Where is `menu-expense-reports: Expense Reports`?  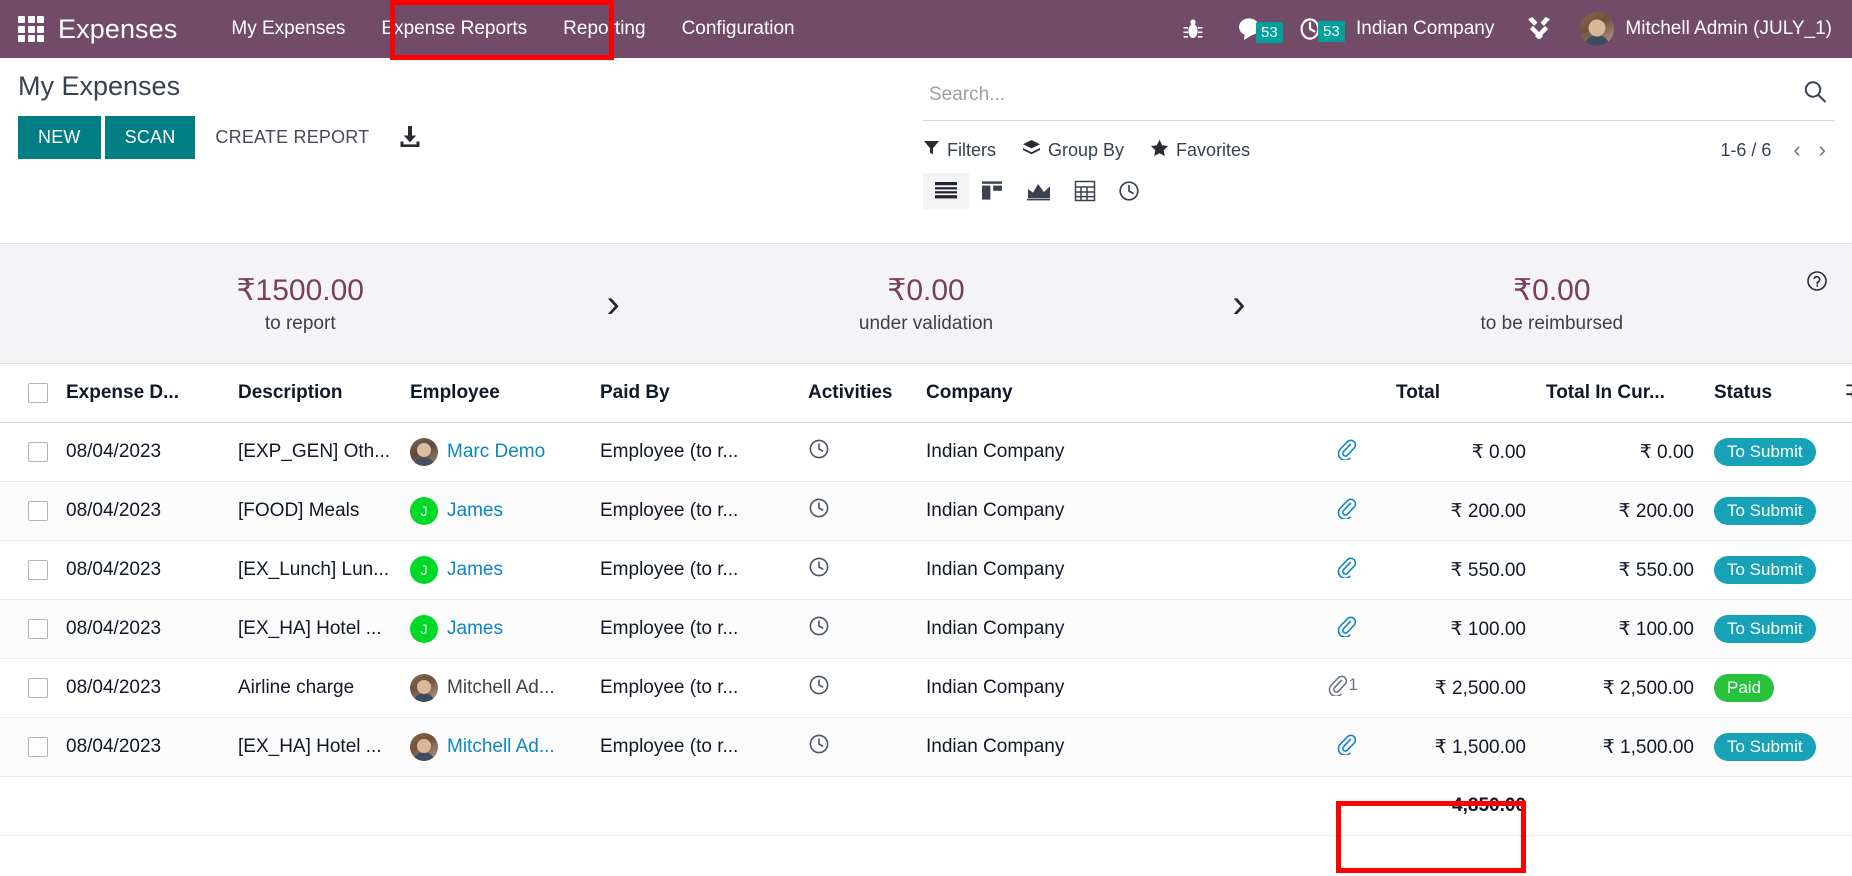
menu-expense-reports: Expense Reports is located at coordinates (454, 29).